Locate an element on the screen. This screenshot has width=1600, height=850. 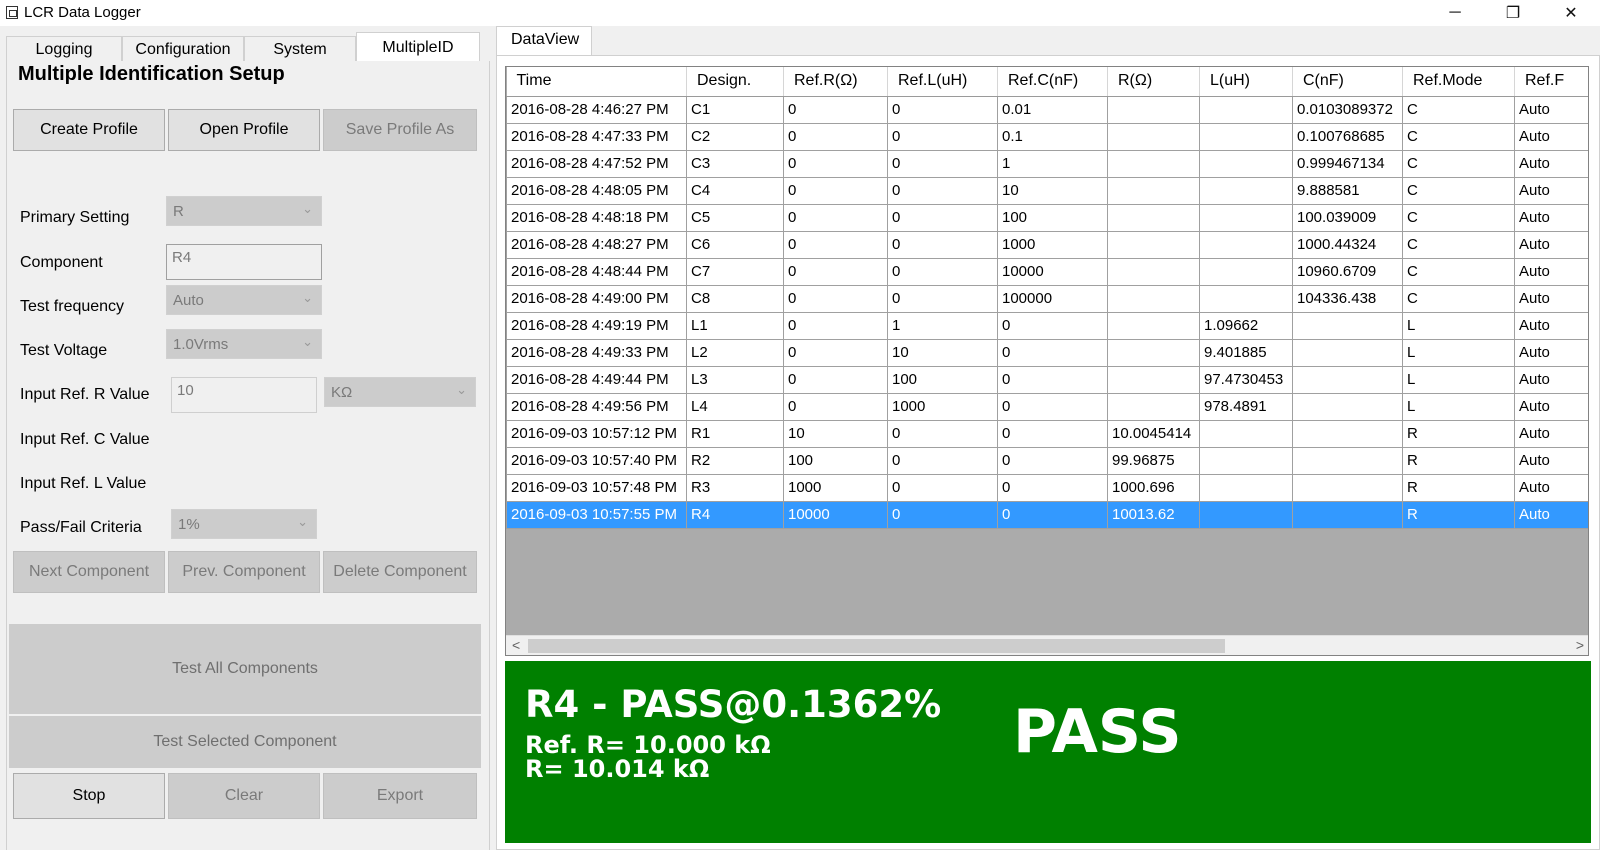
table-cell: 2016-08-28 4:49:19 PM is located at coordinates (596, 325).